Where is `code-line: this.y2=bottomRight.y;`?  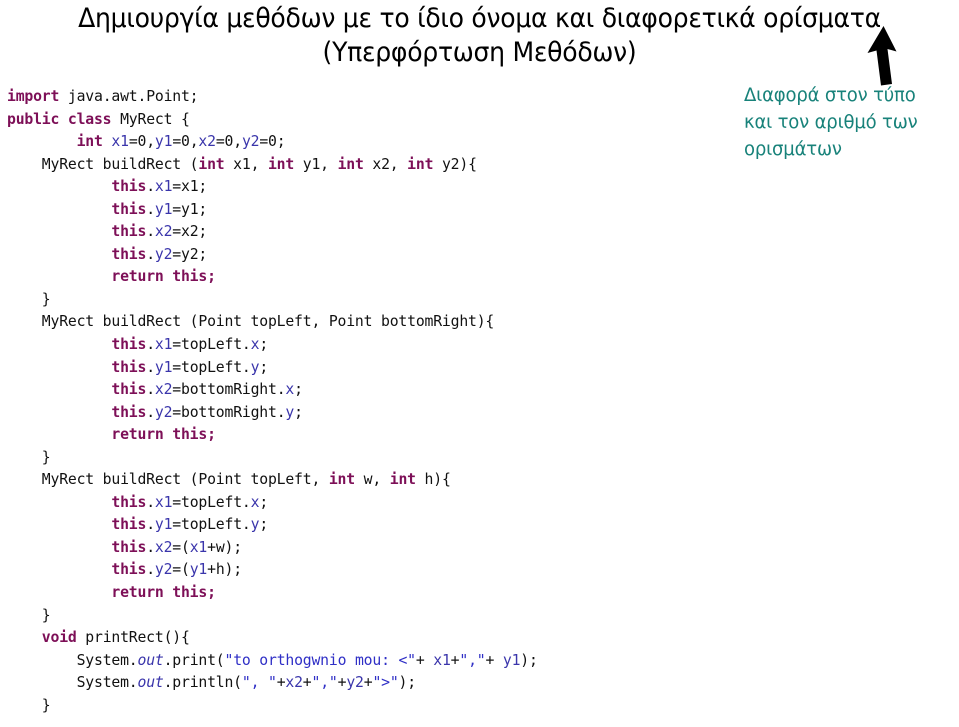
code-line: this.y2=bottomRight.y; is located at coordinates (361, 412).